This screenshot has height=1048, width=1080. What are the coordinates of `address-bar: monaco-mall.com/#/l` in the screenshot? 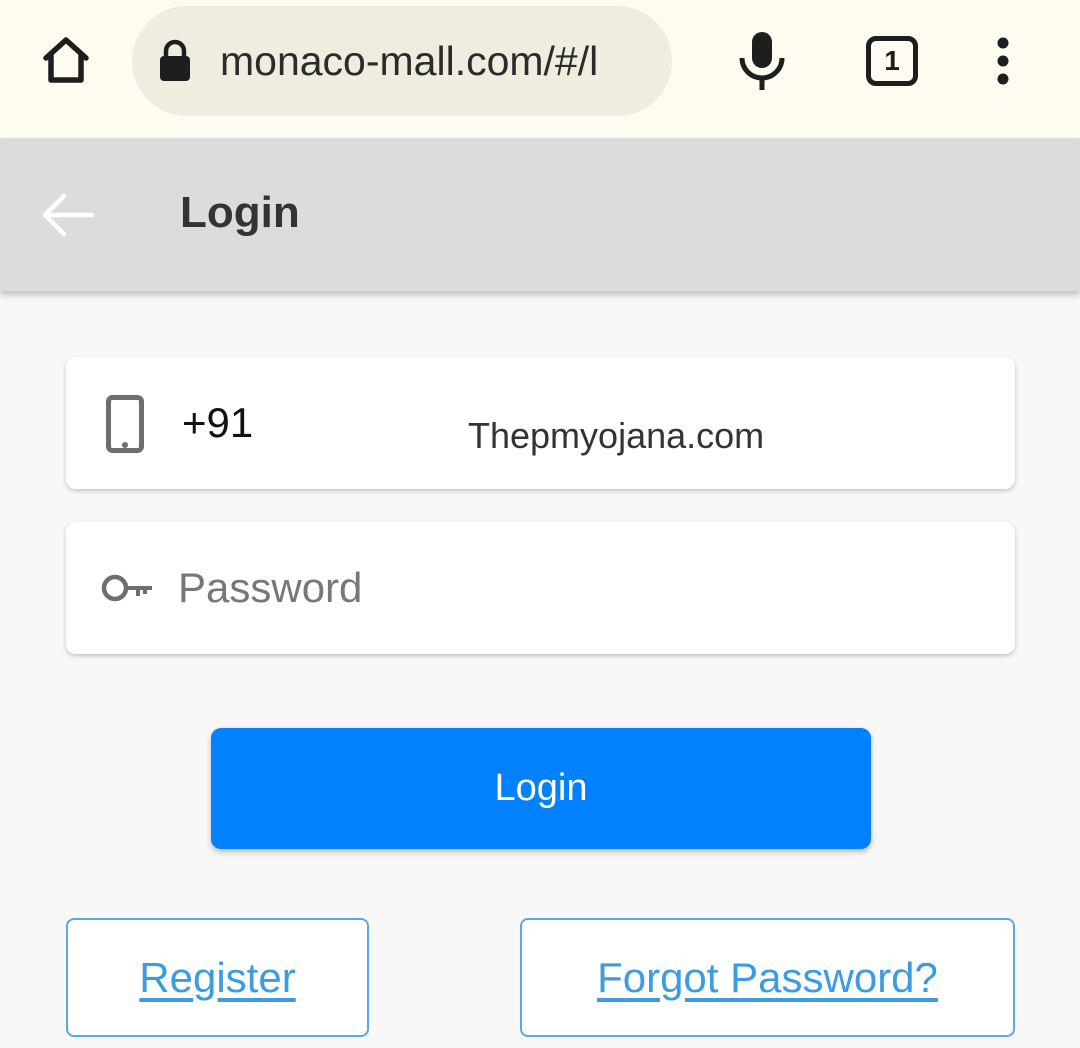 It's located at (402, 61).